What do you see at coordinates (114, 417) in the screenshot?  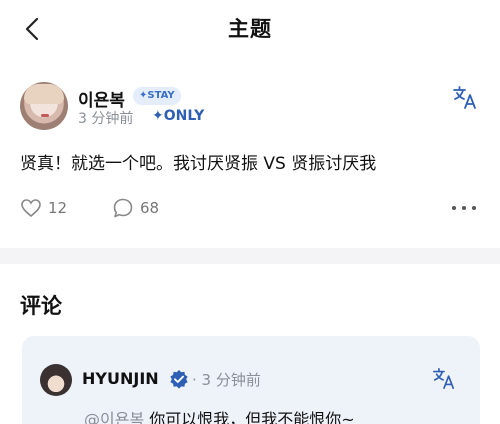 I see `comment-mention: @이욘복` at bounding box center [114, 417].